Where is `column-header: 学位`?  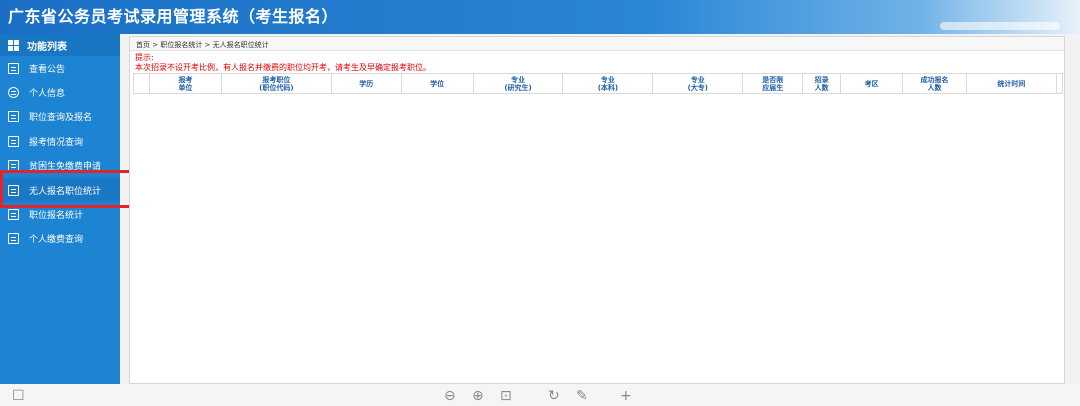 column-header: 学位 is located at coordinates (437, 83).